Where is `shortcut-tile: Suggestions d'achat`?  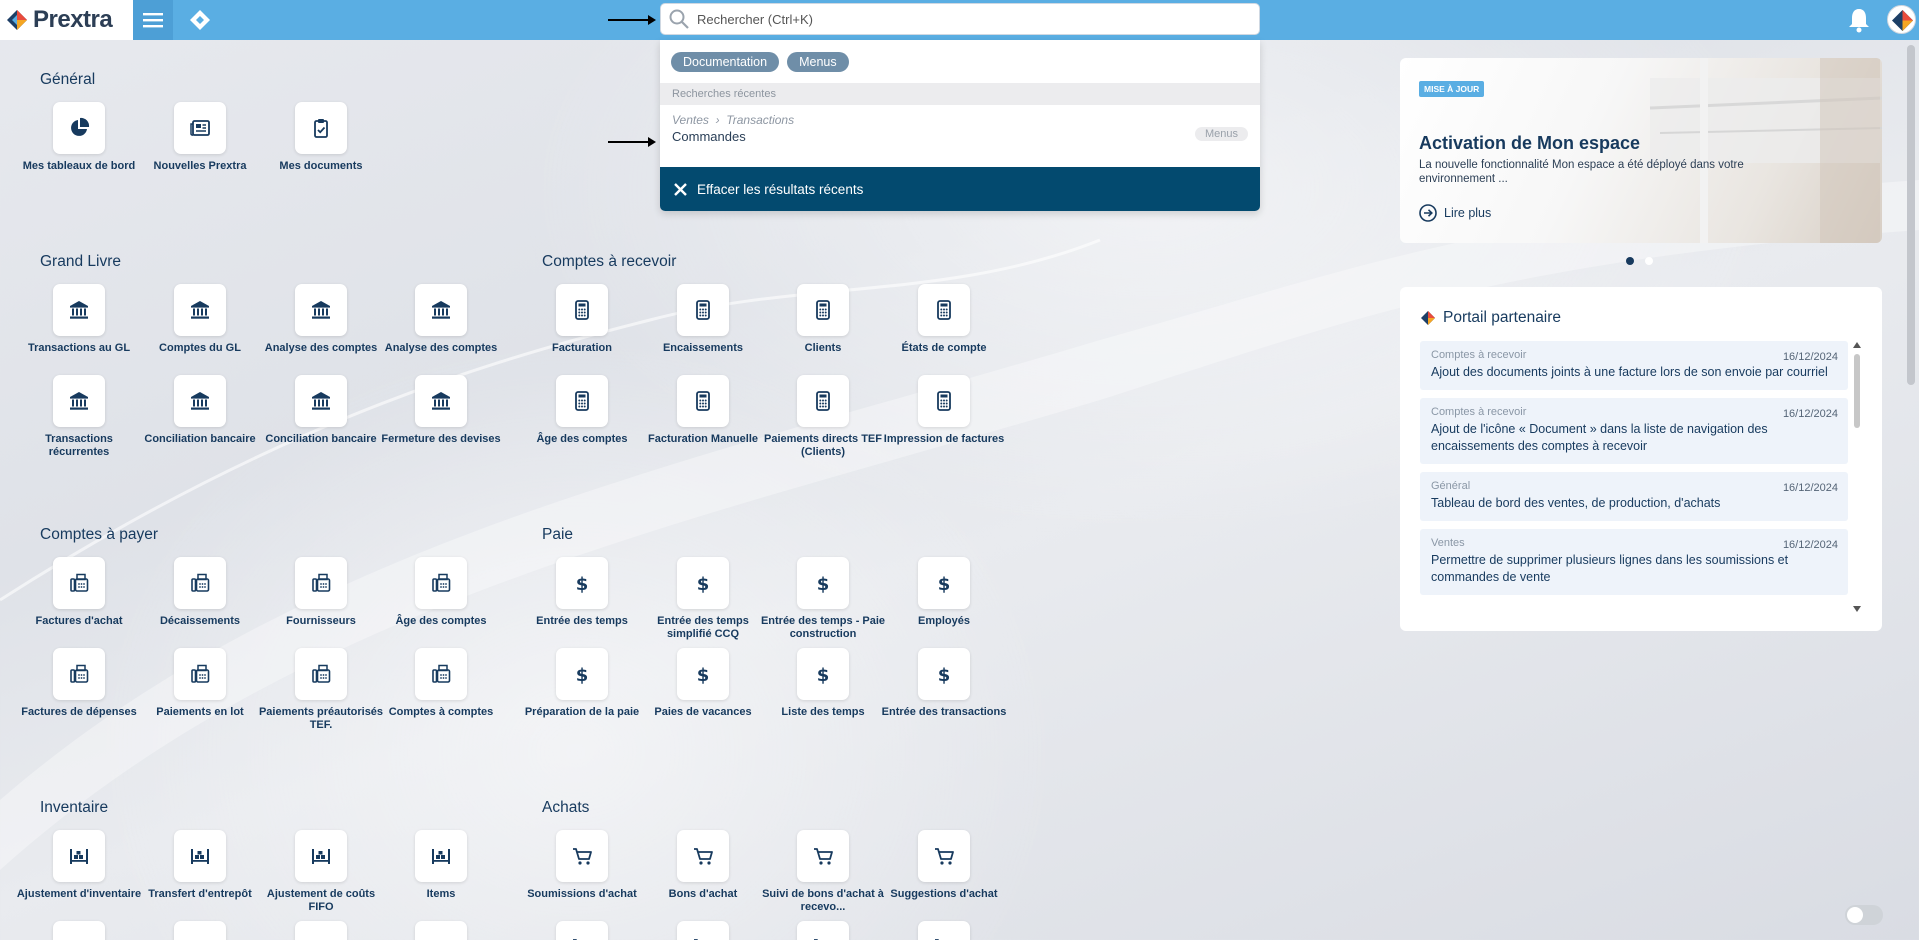
shortcut-tile: Suggestions d'achat is located at coordinates (944, 865).